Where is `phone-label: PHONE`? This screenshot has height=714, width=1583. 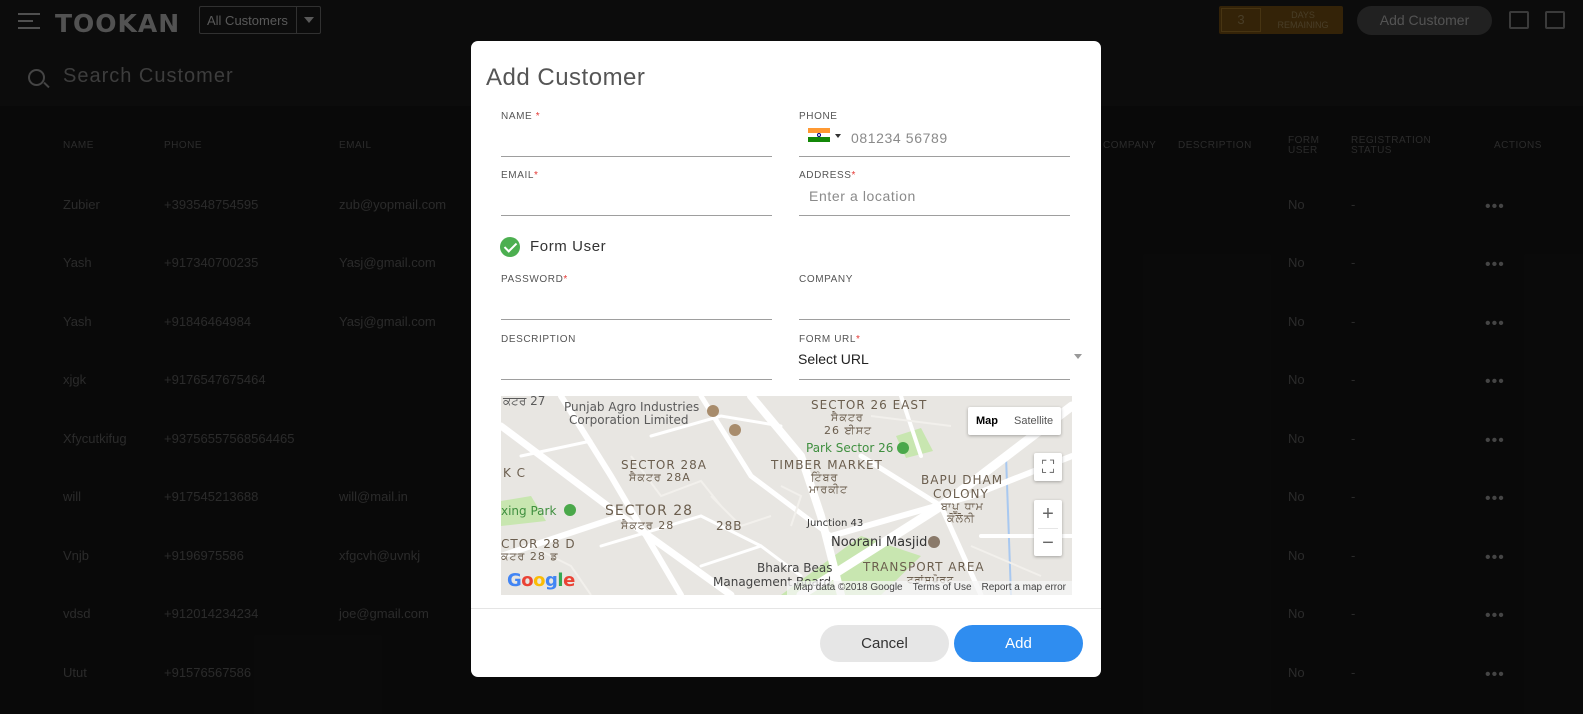
phone-label: PHONE is located at coordinates (818, 116).